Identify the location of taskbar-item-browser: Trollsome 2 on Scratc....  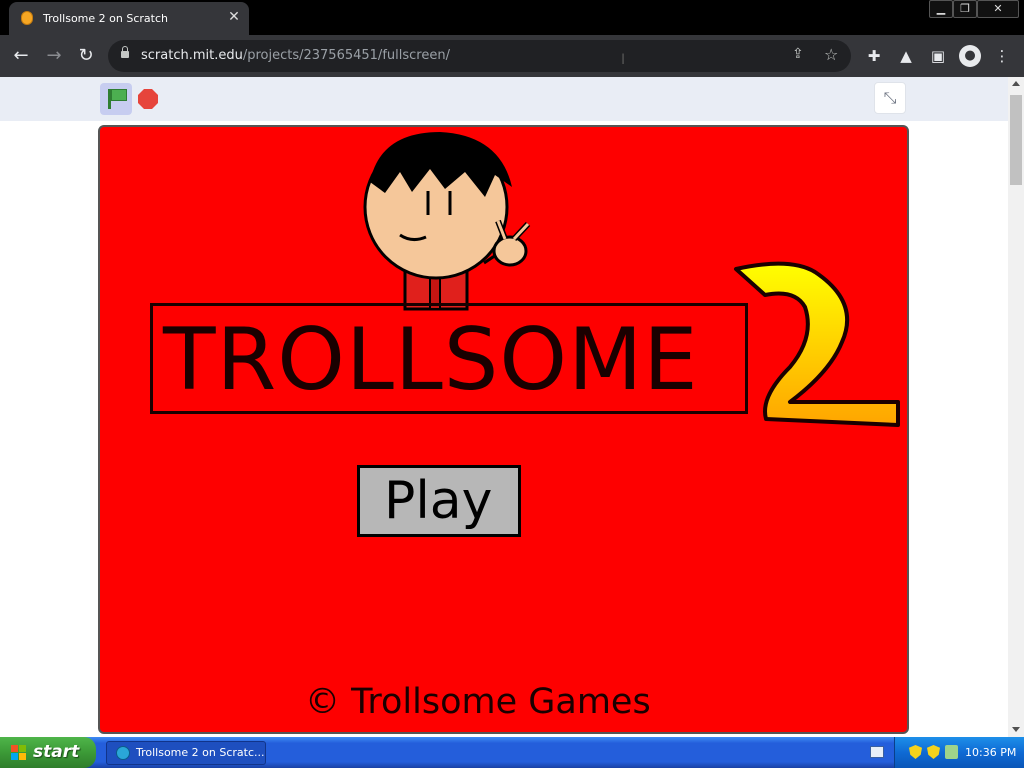
(186, 753).